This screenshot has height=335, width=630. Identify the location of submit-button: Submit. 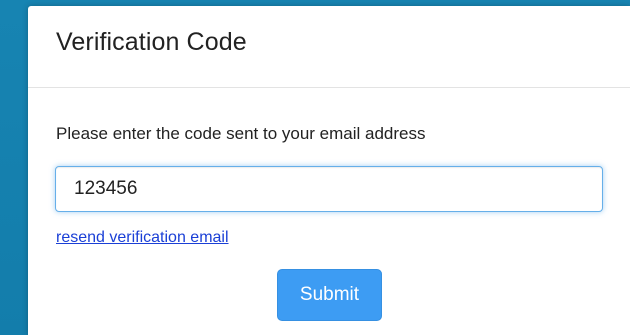
(329, 295).